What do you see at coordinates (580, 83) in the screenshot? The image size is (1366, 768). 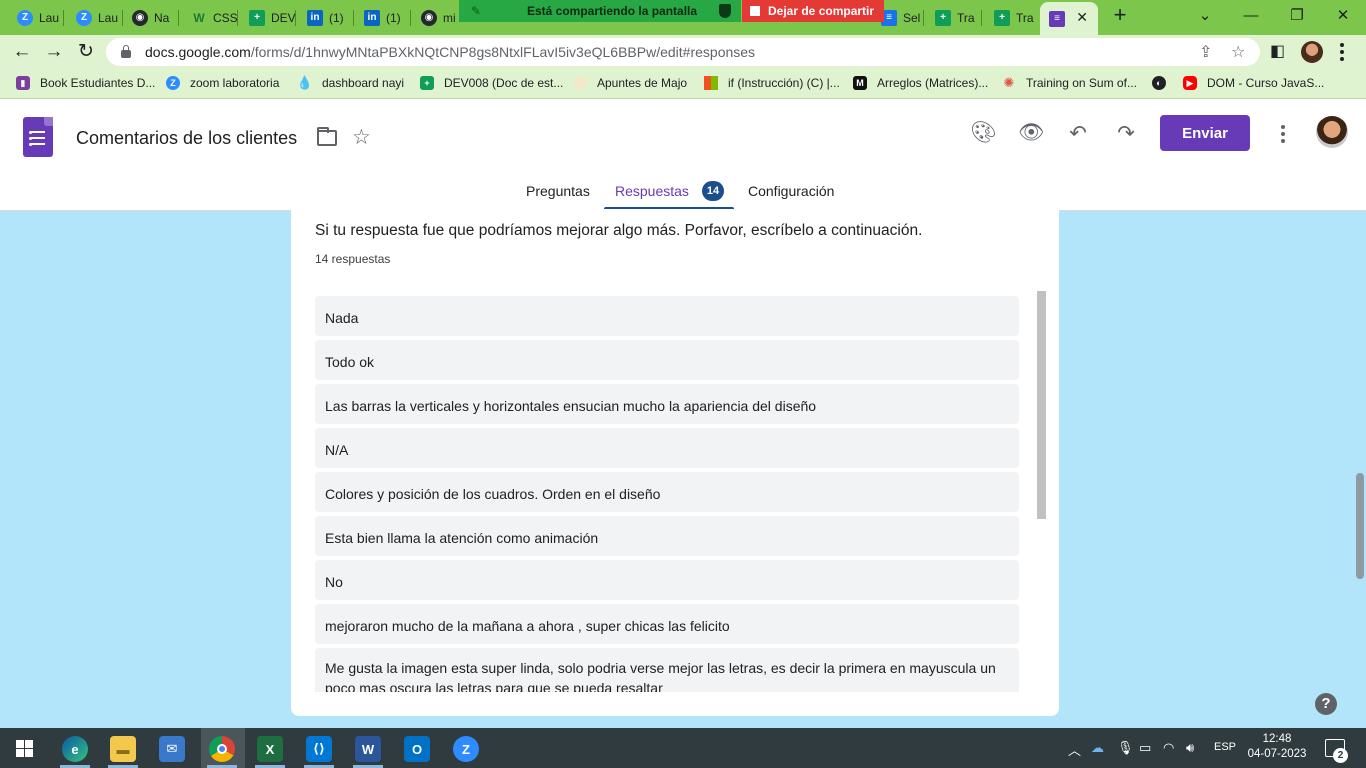 I see `circle-icon` at bounding box center [580, 83].